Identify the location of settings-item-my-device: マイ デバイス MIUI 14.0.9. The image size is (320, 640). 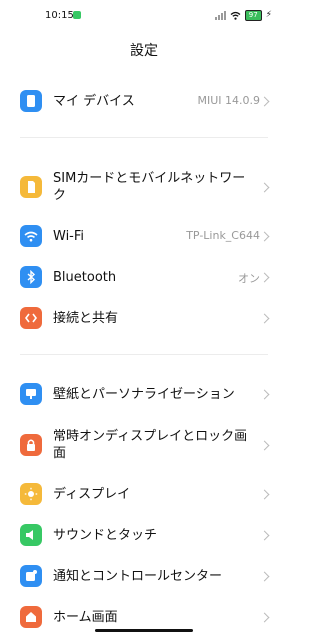
(144, 101).